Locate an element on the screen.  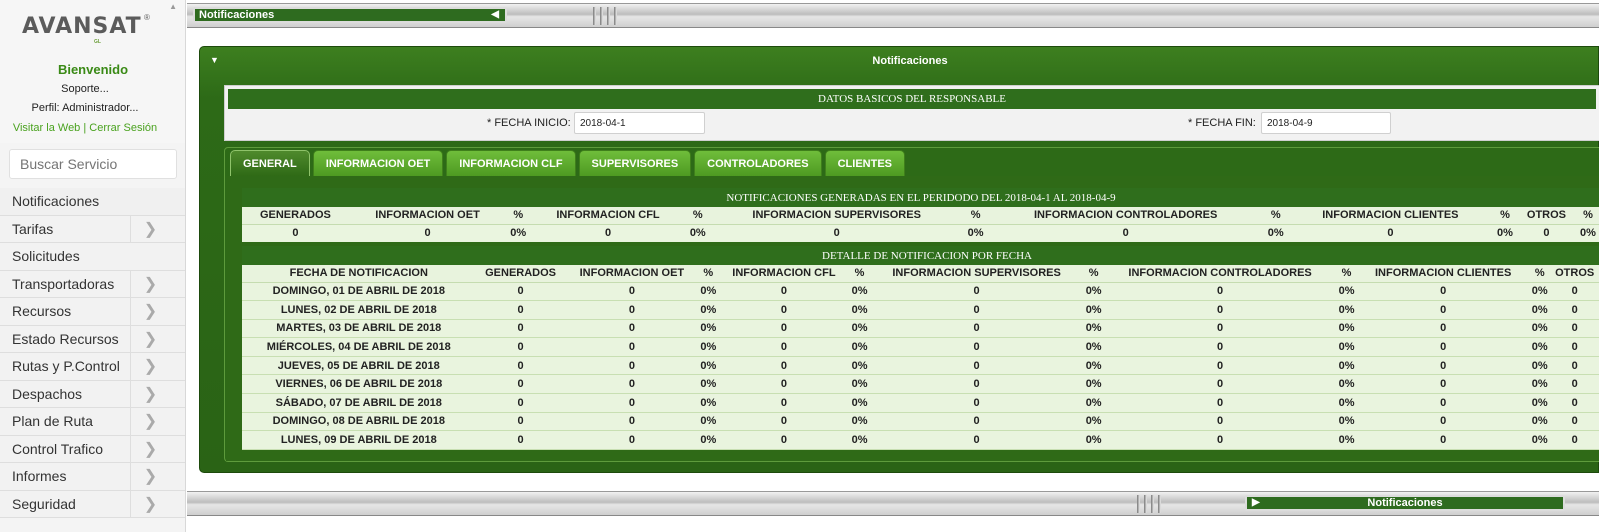
sidebar-item-label: Control Trafico is located at coordinates (58, 448).